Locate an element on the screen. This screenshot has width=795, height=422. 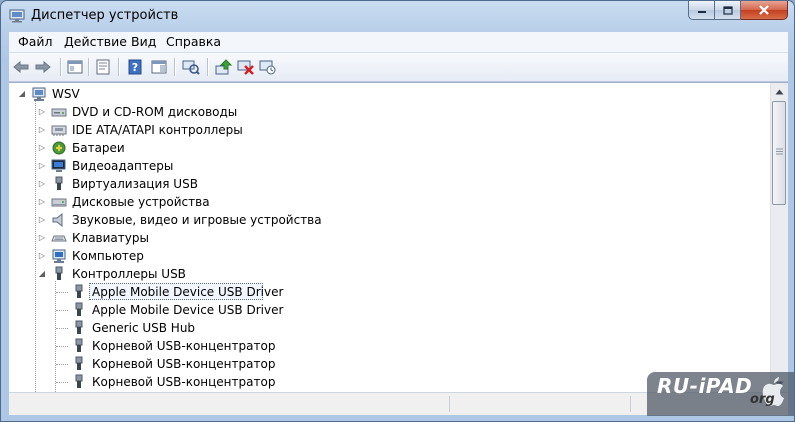
menu-view: Вид is located at coordinates (143, 41).